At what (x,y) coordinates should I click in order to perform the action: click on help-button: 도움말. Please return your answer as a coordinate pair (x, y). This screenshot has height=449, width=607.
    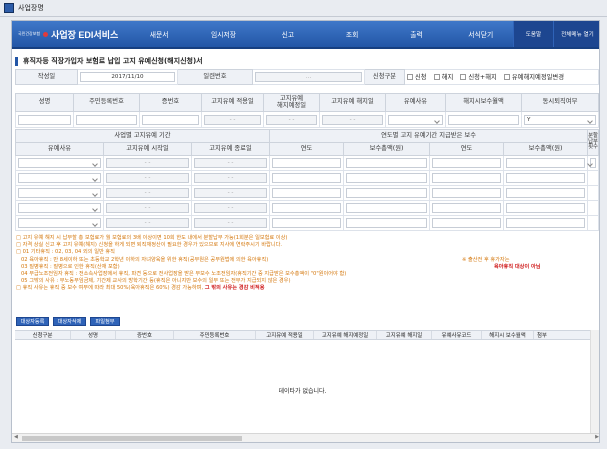
    Looking at the image, I should click on (532, 34).